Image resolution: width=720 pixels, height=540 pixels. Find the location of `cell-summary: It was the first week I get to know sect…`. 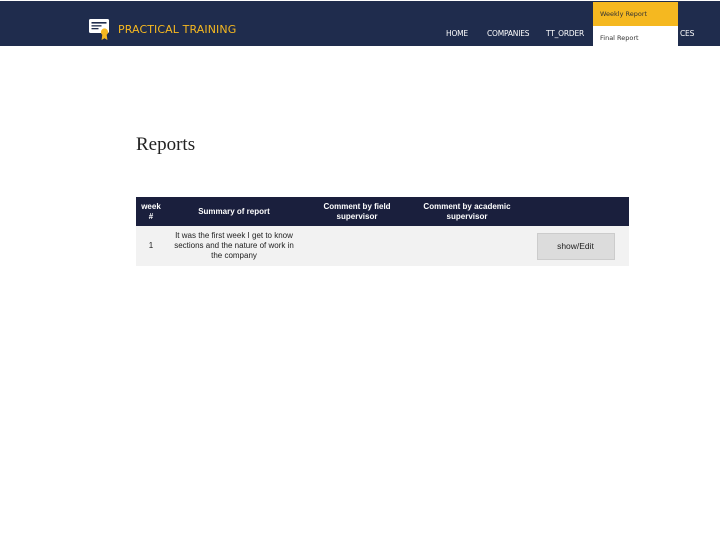

cell-summary: It was the first week I get to know sect… is located at coordinates (234, 246).